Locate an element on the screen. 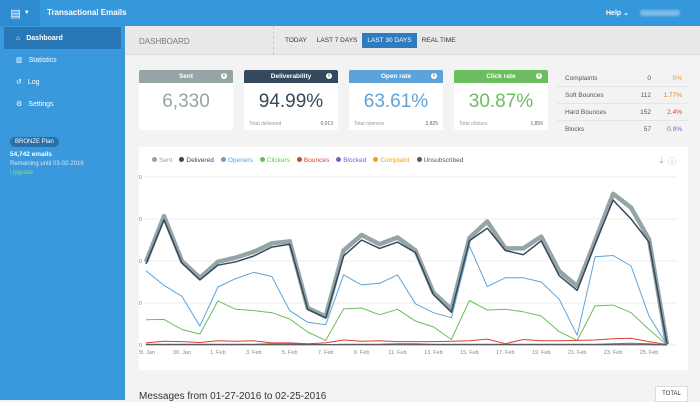 The image size is (700, 402). plan-badge: BRONZE Plan is located at coordinates (34, 142).